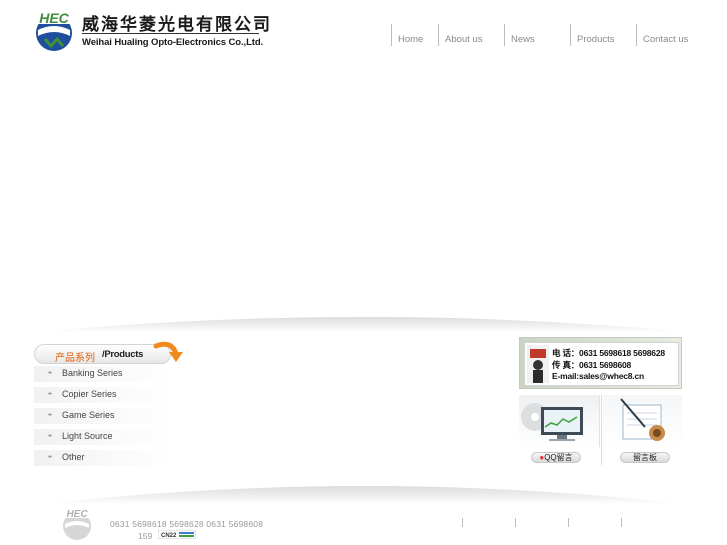 Image resolution: width=727 pixels, height=545 pixels. Describe the element at coordinates (168, 351) in the screenshot. I see `curved-arrow-icon` at that location.